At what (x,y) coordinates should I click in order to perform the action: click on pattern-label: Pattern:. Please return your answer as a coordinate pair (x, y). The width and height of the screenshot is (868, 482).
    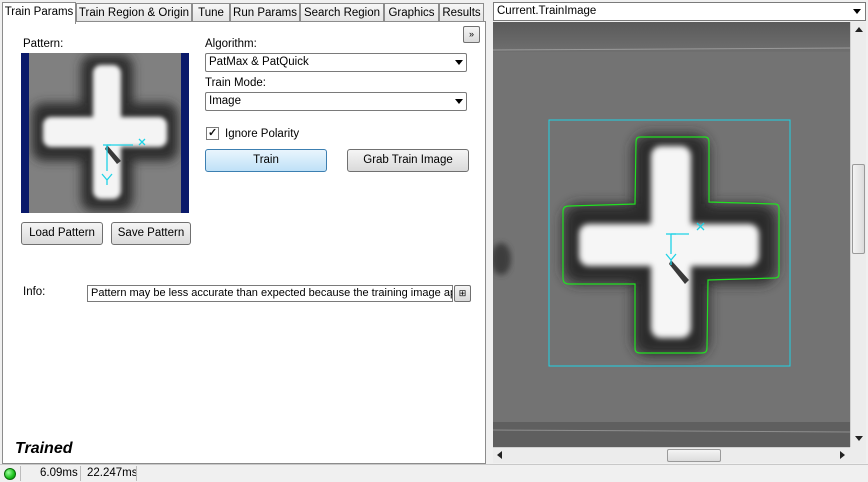
    Looking at the image, I should click on (43, 44).